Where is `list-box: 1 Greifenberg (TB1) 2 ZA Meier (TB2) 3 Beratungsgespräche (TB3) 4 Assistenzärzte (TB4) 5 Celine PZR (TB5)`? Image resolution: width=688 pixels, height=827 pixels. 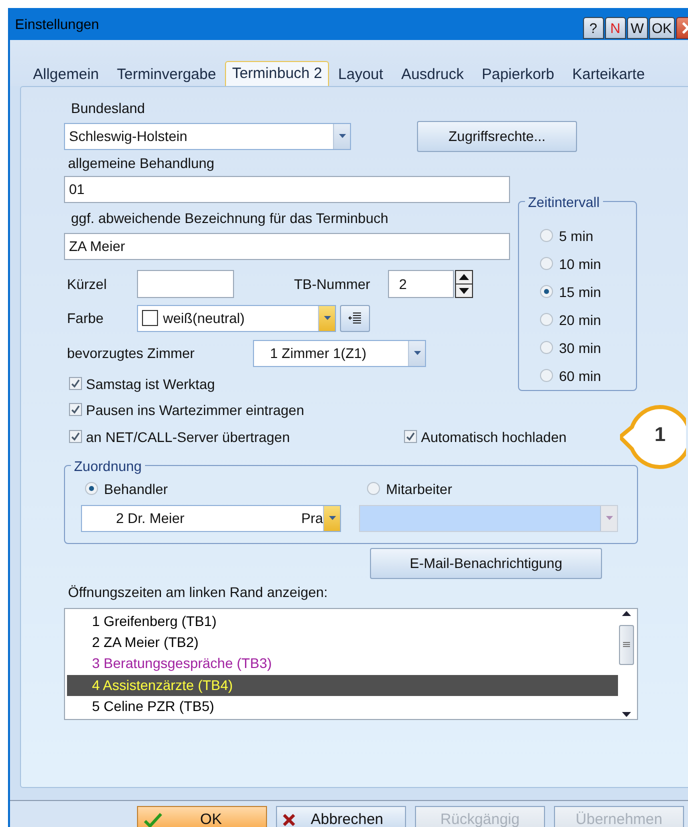 list-box: 1 Greifenberg (TB1) 2 ZA Meier (TB2) 3 Beratungsgespräche (TB3) 4 Assistenzärzte (TB4) 5 Celine PZR (TB5) is located at coordinates (351, 664).